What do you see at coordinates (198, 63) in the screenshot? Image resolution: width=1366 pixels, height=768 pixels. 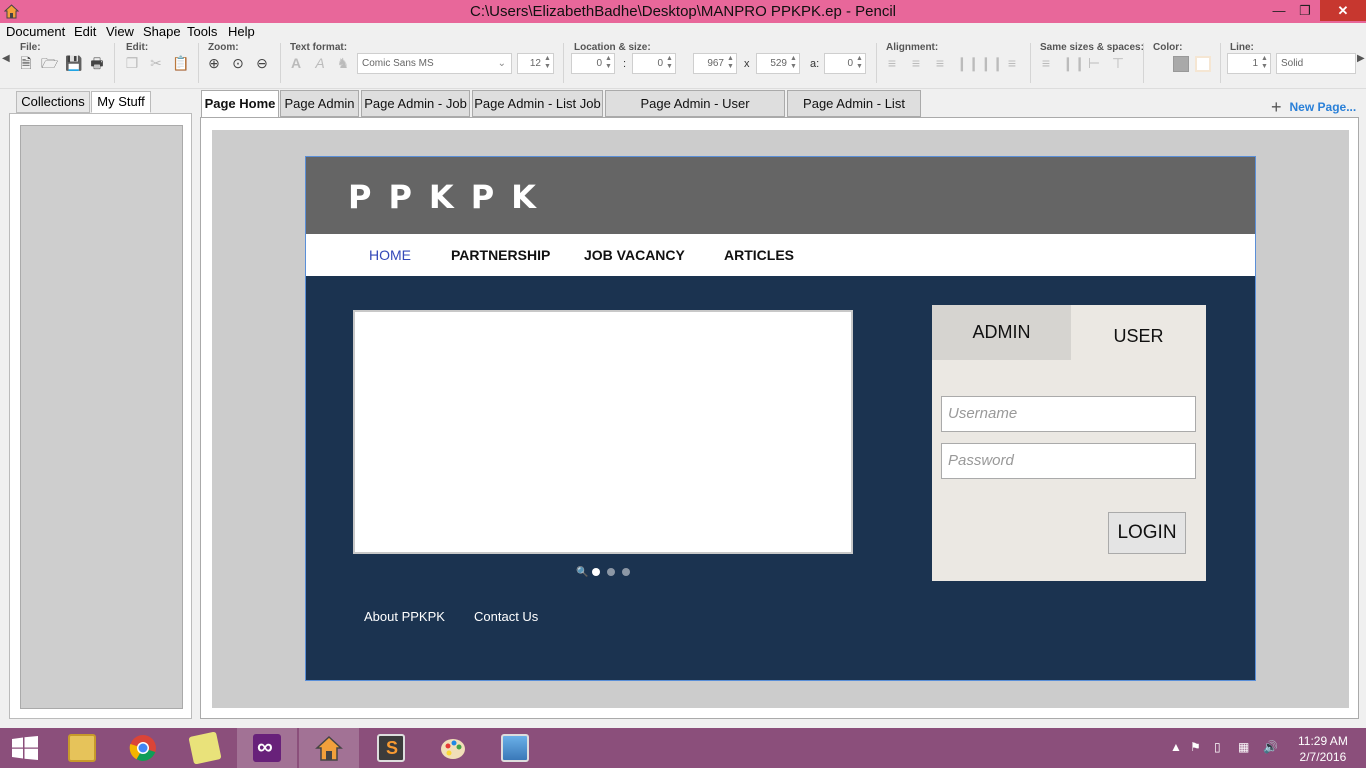 I see `toolbar-separator` at bounding box center [198, 63].